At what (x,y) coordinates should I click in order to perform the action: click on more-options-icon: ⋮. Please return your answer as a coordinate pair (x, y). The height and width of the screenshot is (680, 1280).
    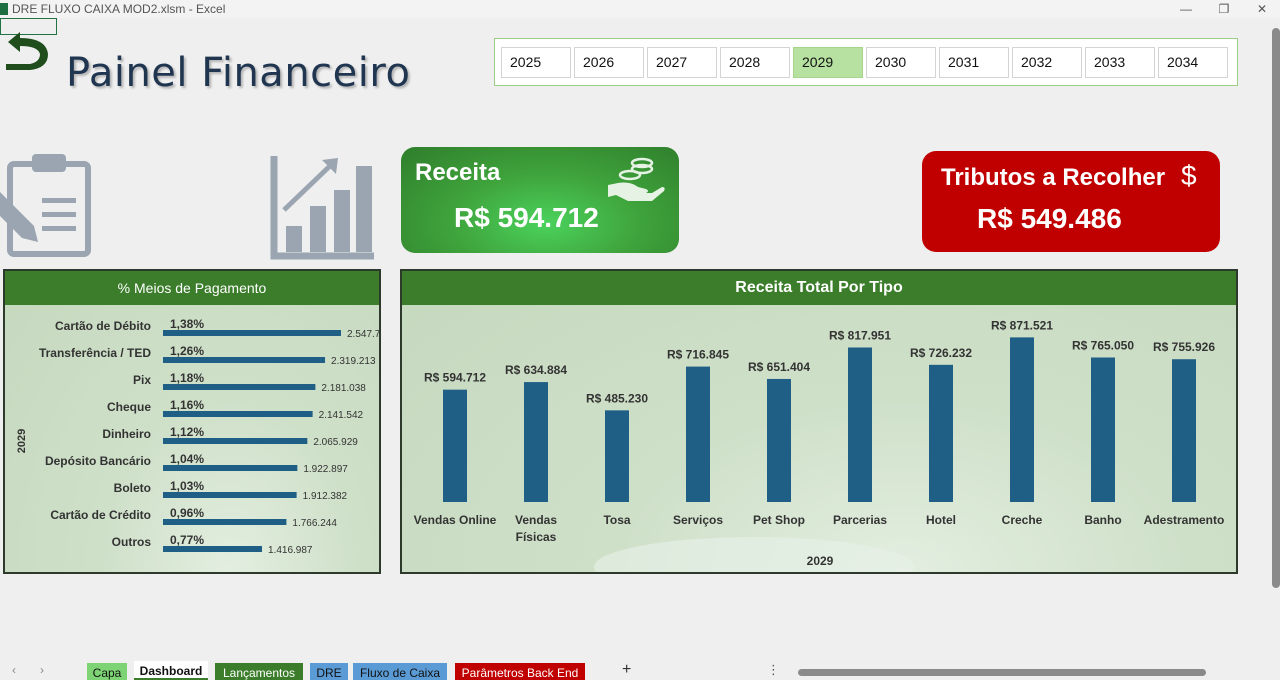
    Looking at the image, I should click on (773, 670).